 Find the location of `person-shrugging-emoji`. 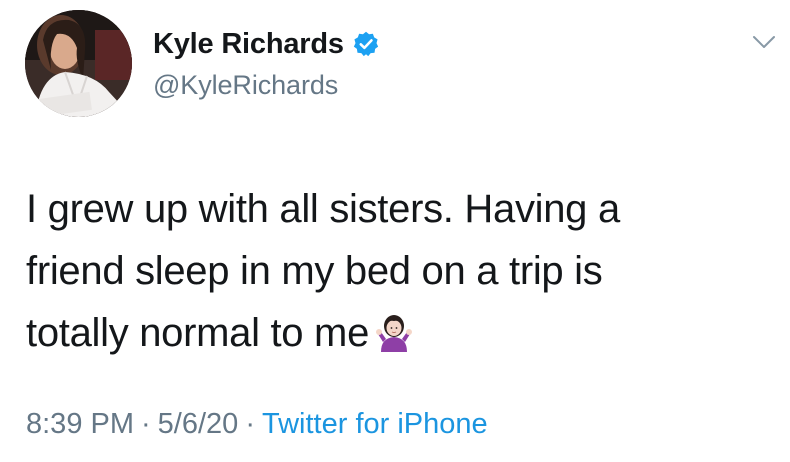

person-shrugging-emoji is located at coordinates (394, 333).